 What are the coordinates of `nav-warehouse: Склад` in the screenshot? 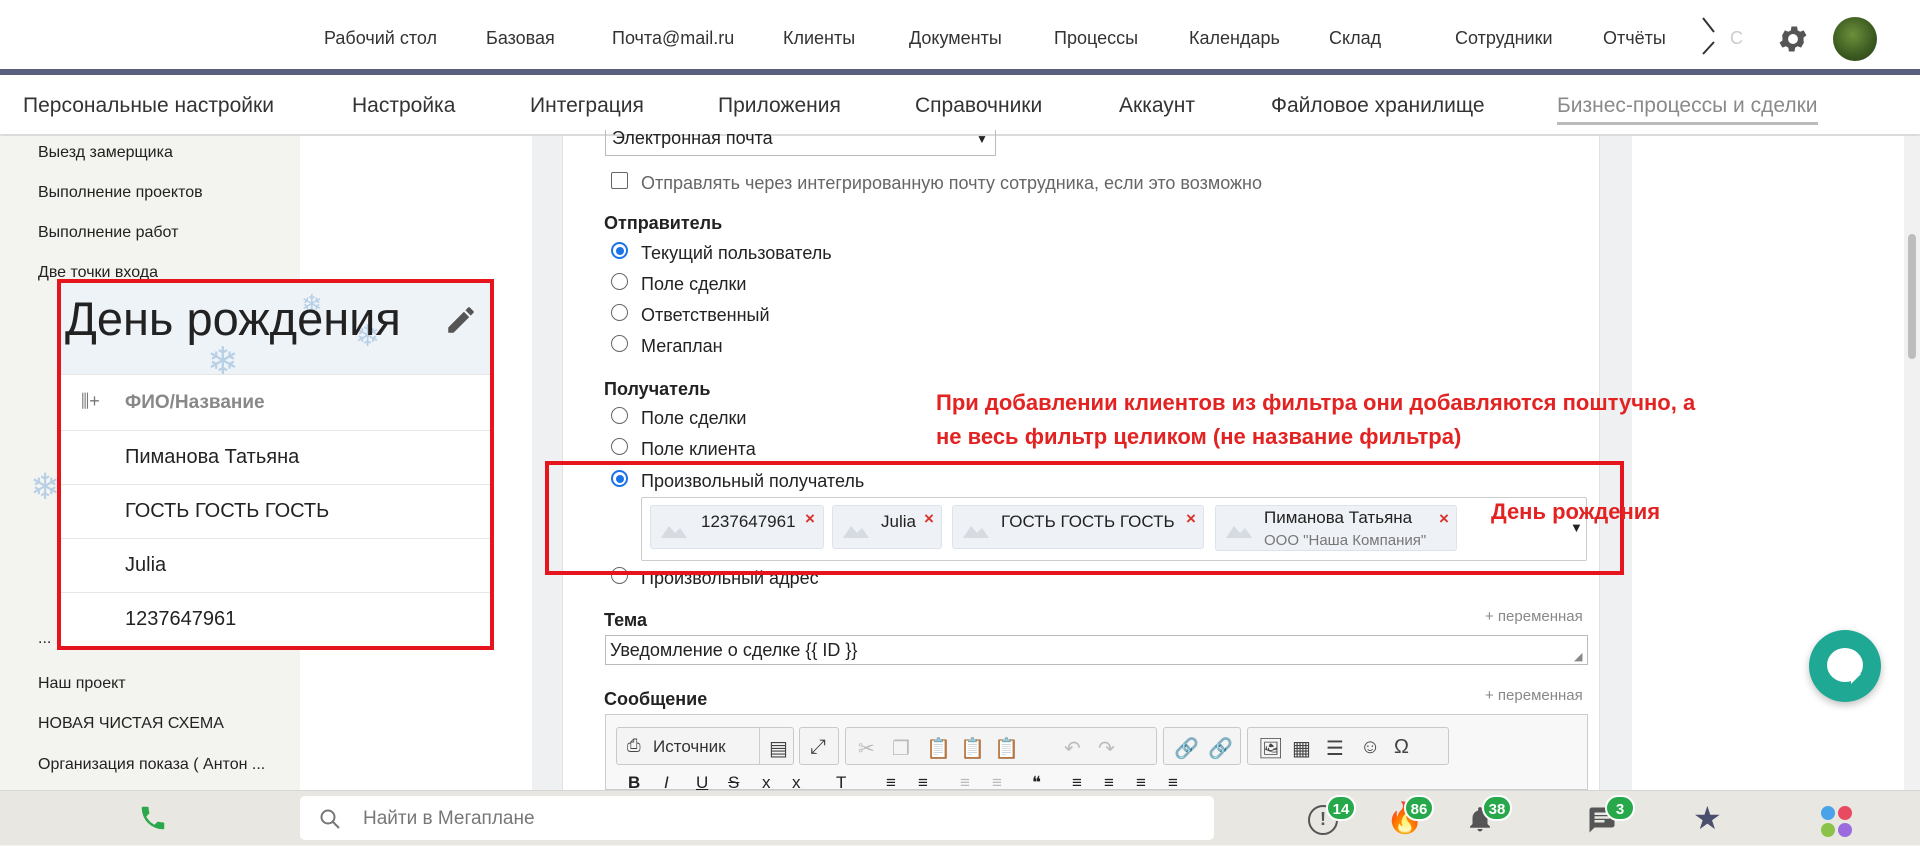 It's located at (1355, 38).